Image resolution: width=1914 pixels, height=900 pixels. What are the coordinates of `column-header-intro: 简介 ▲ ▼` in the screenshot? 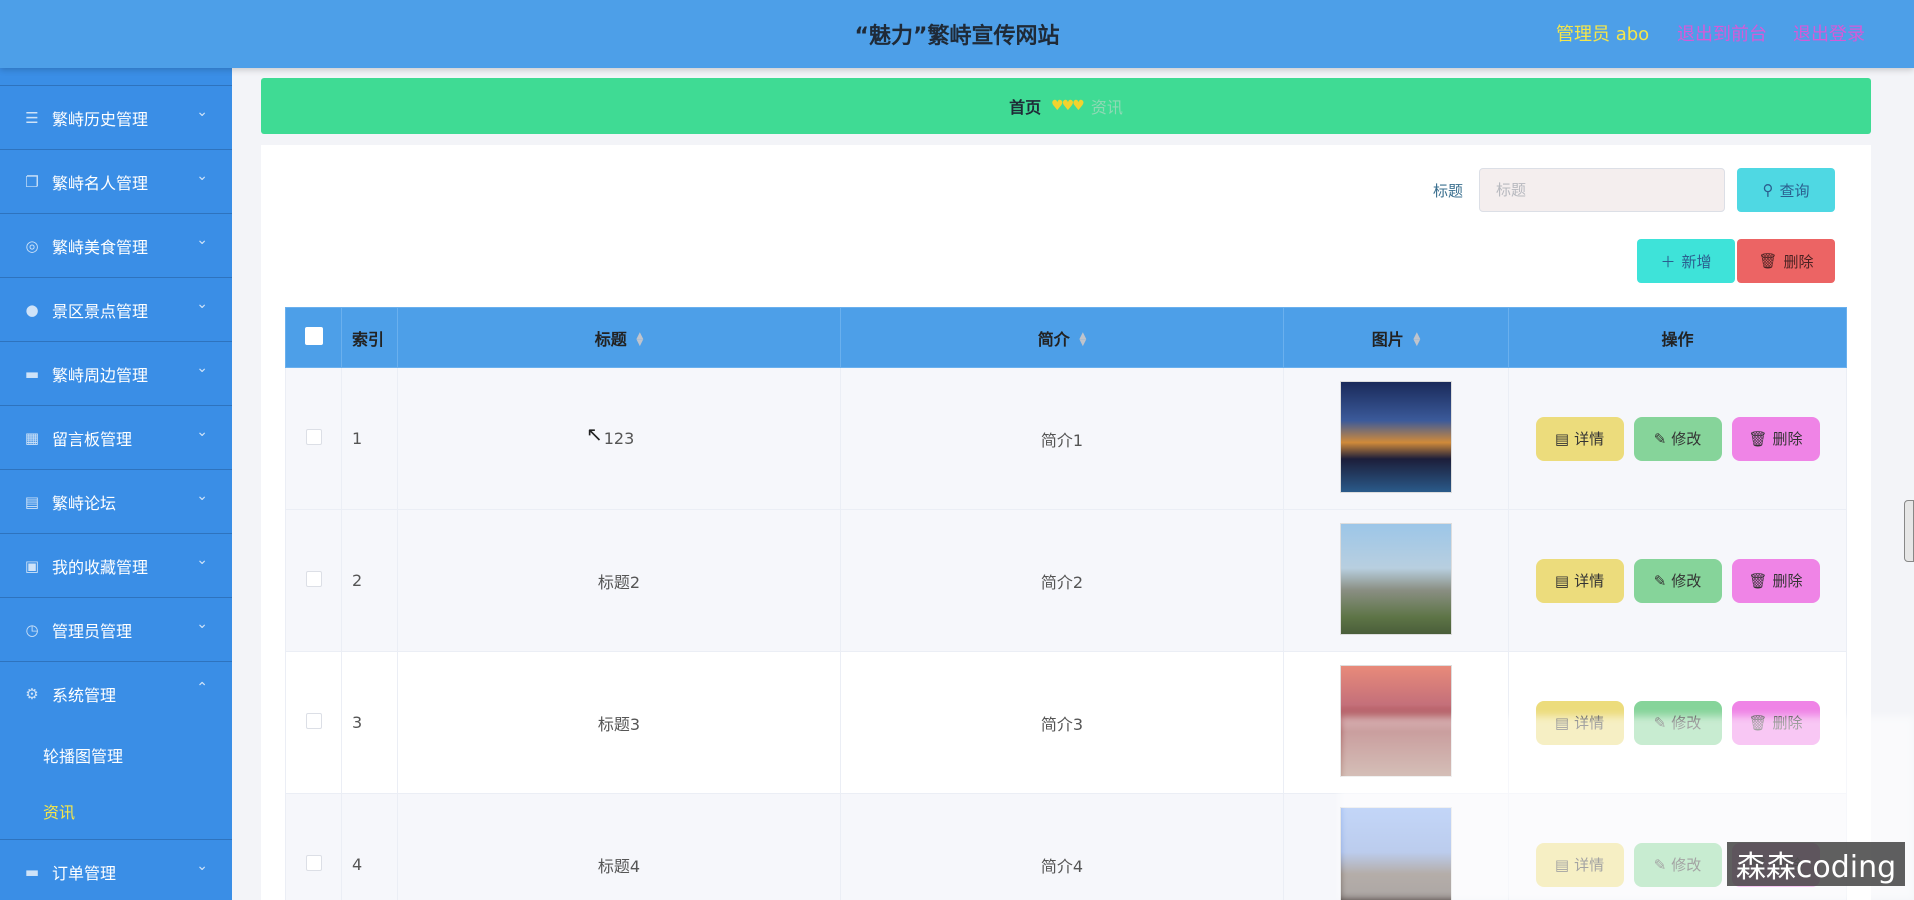 It's located at (1062, 337).